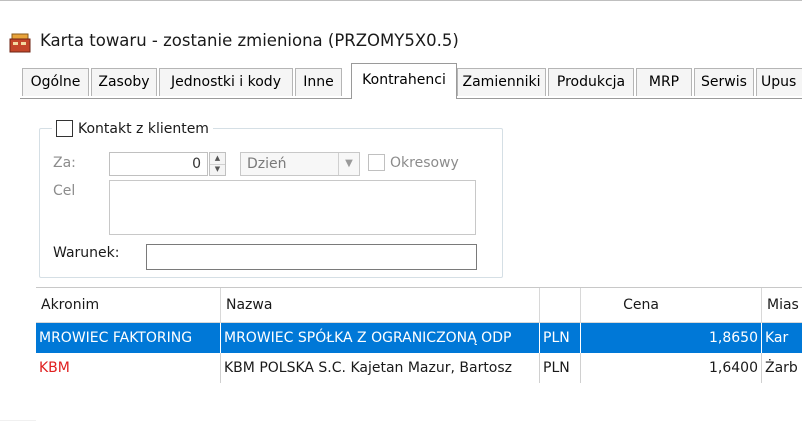  Describe the element at coordinates (781, 368) in the screenshot. I see `cell-miasto: Żarb` at that location.